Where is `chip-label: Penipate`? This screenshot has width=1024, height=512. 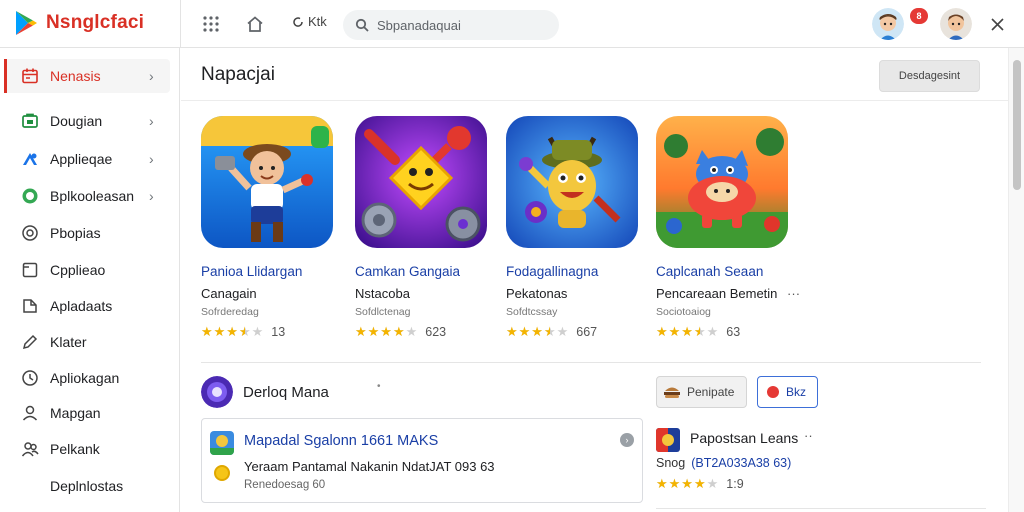
chip-label: Penipate is located at coordinates (711, 392).